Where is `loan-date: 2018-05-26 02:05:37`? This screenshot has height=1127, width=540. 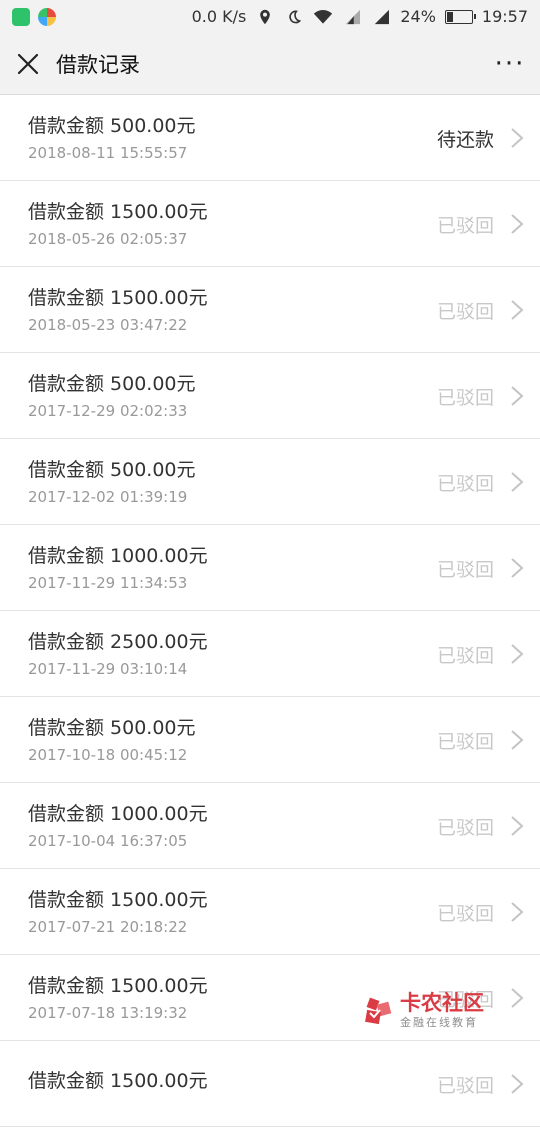
loan-date: 2018-05-26 02:05:37 is located at coordinates (108, 238).